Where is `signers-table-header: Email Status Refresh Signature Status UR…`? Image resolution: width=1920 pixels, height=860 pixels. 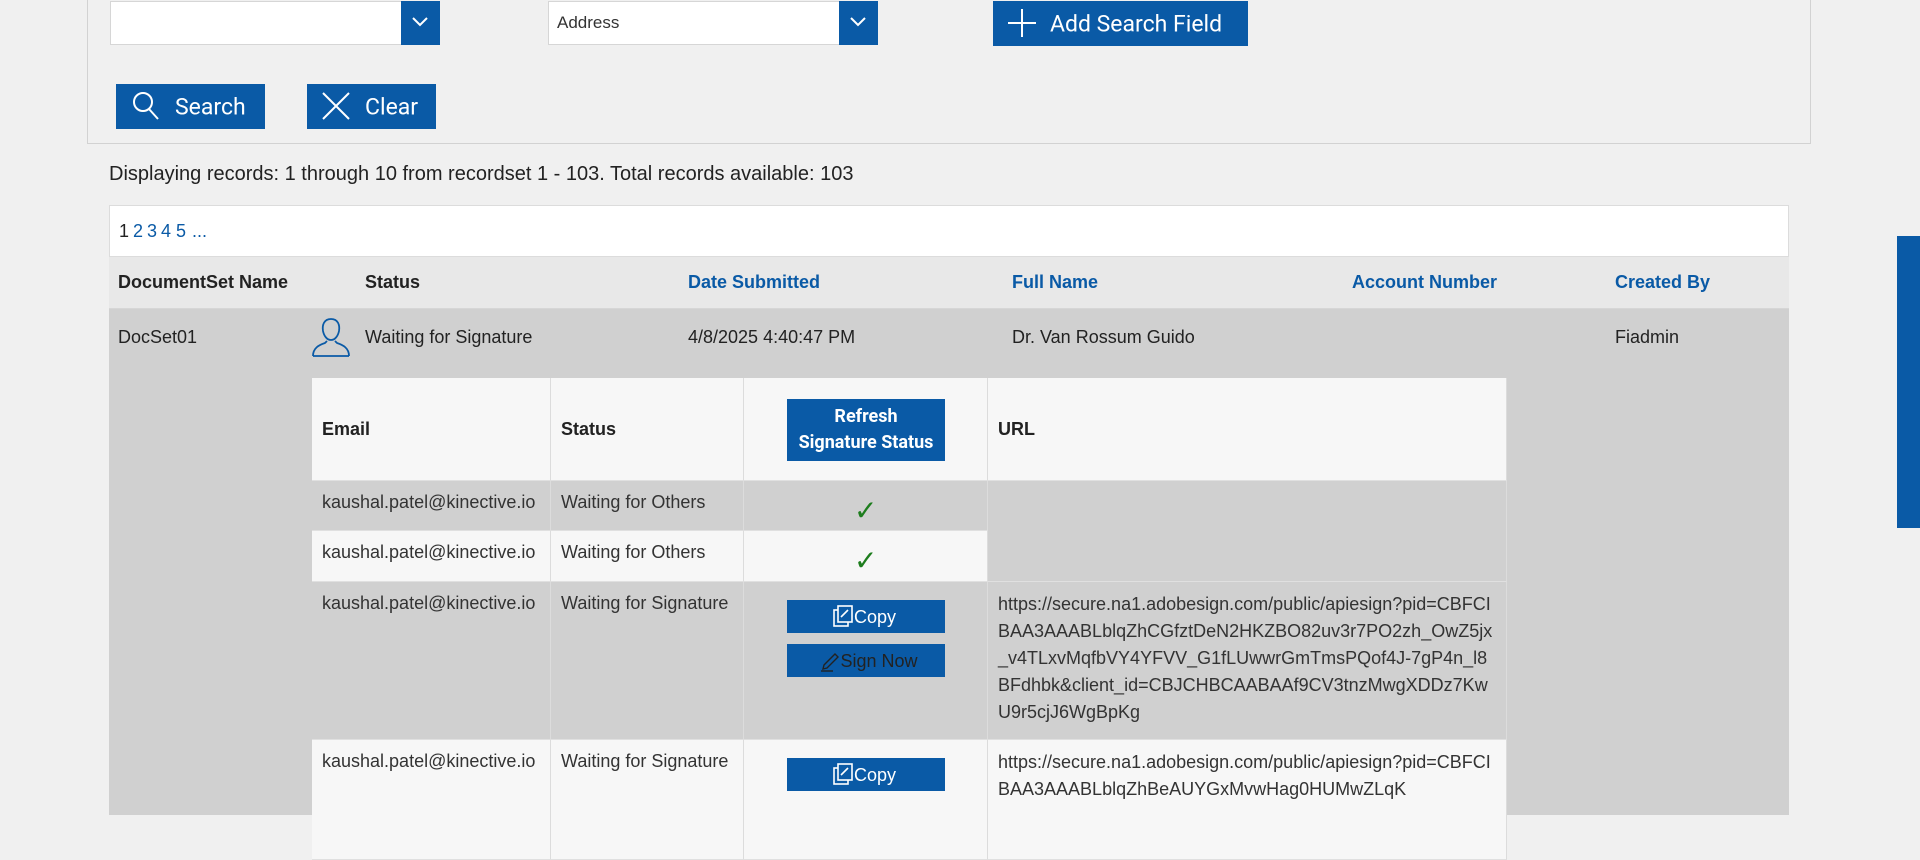
signers-table-header: Email Status Refresh Signature Status UR… is located at coordinates (909, 429).